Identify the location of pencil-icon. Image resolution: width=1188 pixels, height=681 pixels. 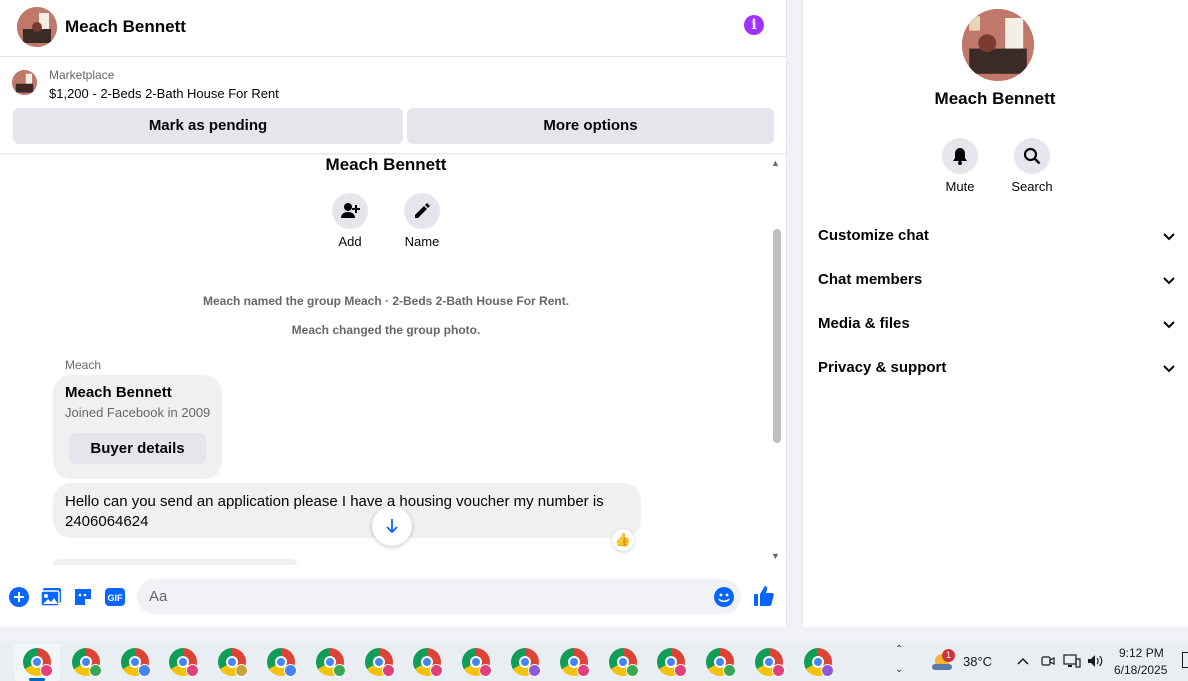
(422, 210).